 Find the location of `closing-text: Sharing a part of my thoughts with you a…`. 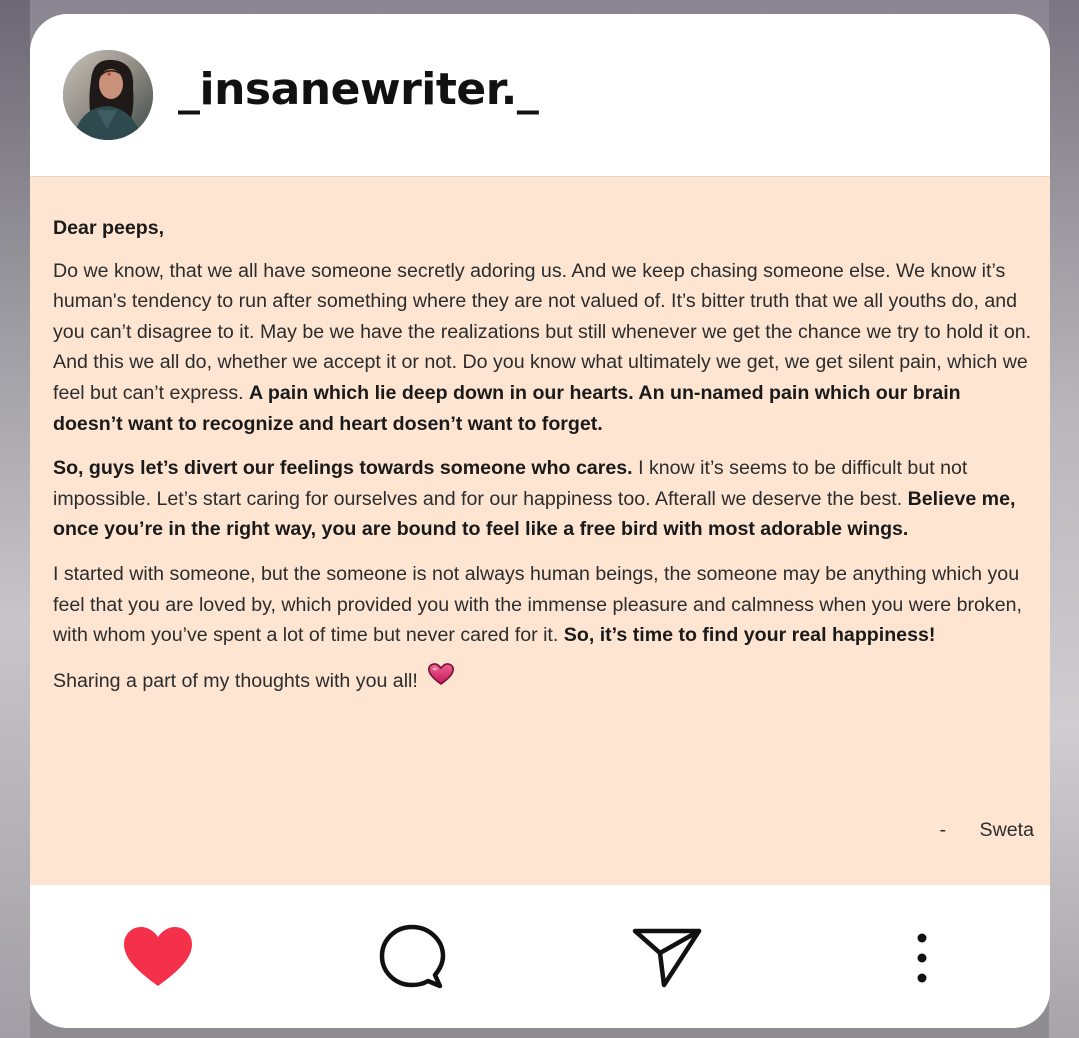

closing-text: Sharing a part of my thoughts with you a… is located at coordinates (238, 680).